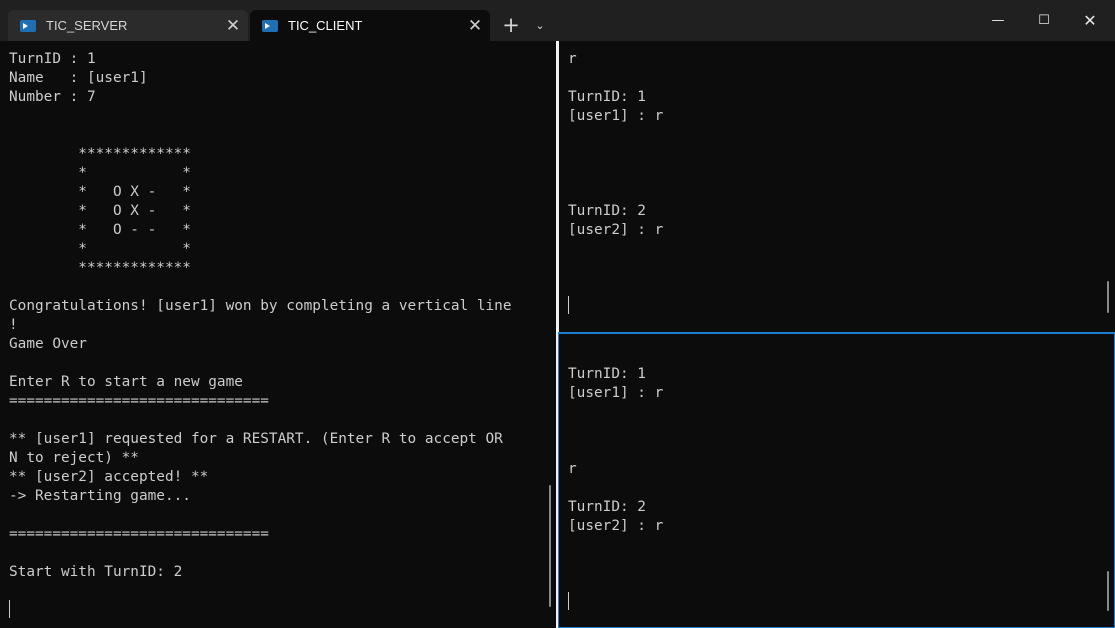 This screenshot has height=628, width=1115. I want to click on close-window-button: ✕, so click(1090, 20).